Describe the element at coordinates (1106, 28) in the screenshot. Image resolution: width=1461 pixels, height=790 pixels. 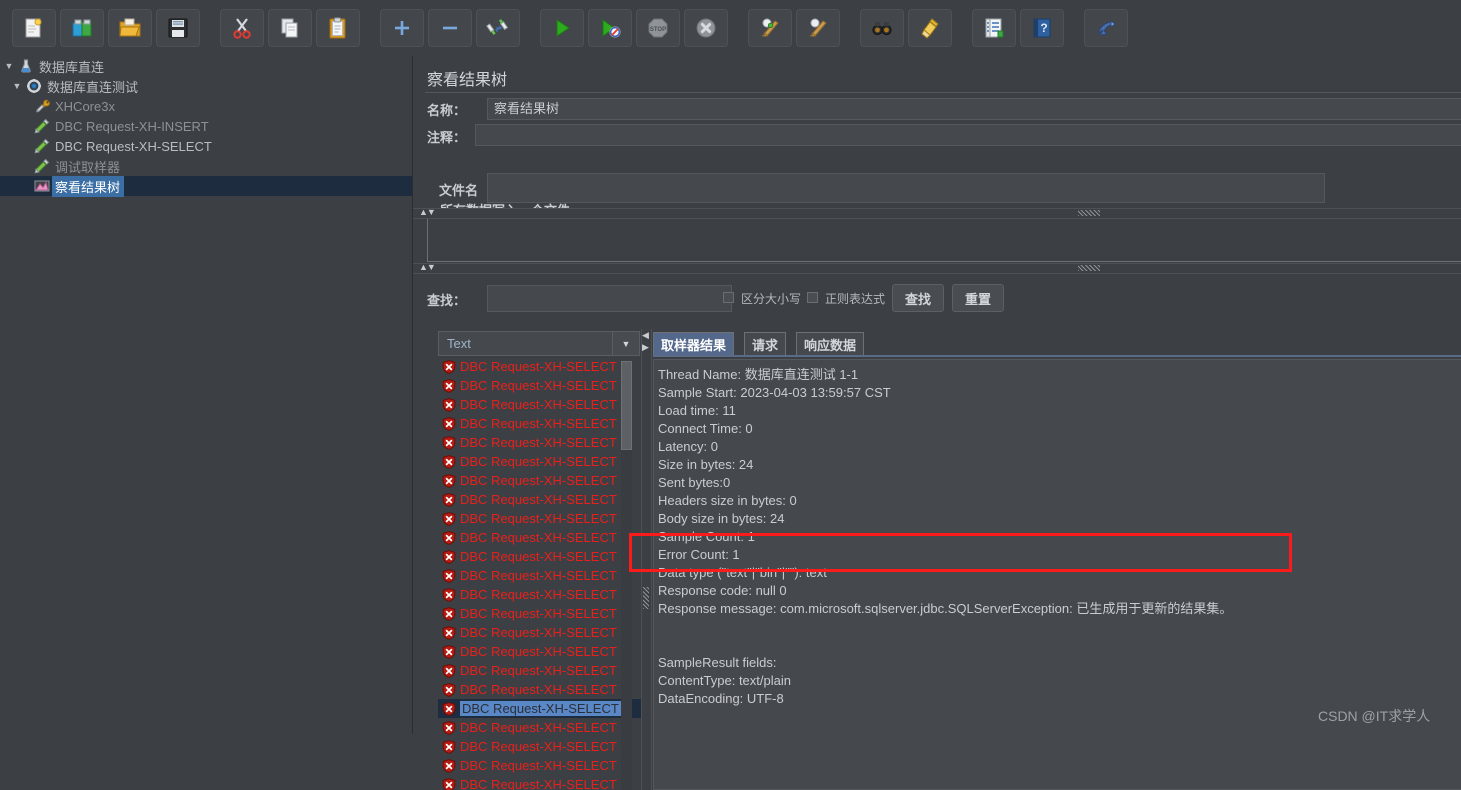
I see `undo-icon` at that location.